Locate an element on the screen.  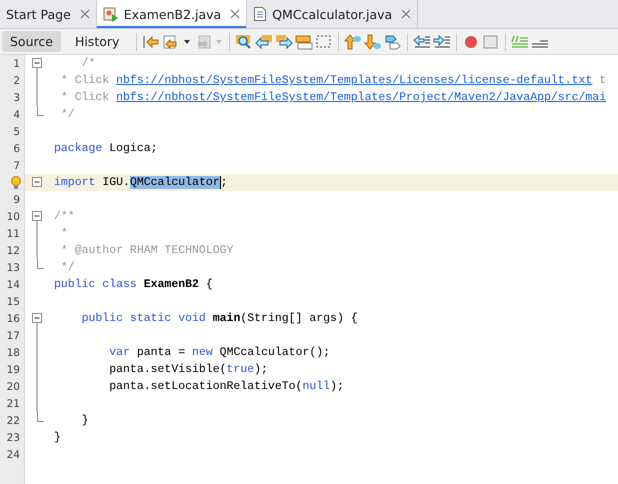
code-line: public static void main(String[] args) { is located at coordinates (219, 318).